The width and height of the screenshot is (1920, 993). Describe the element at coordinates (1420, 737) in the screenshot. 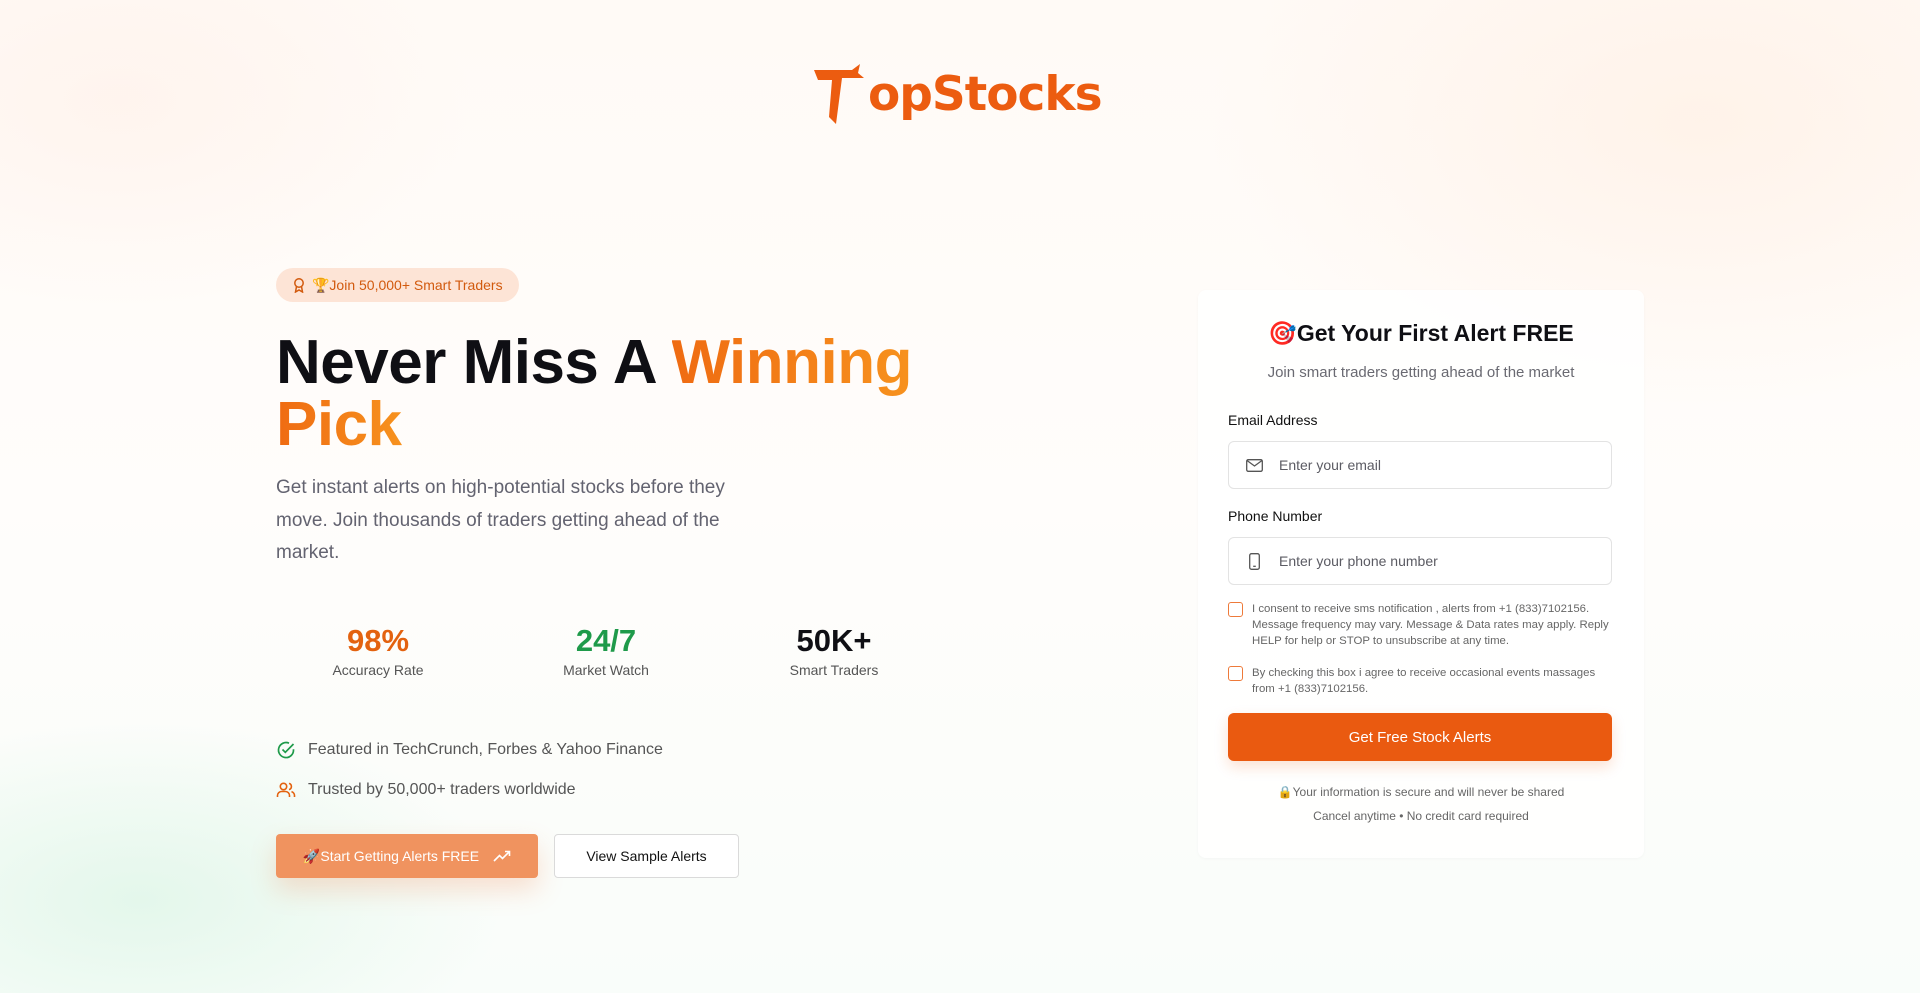

I see `get-free-alerts-button: Get Free Stock Alerts` at that location.